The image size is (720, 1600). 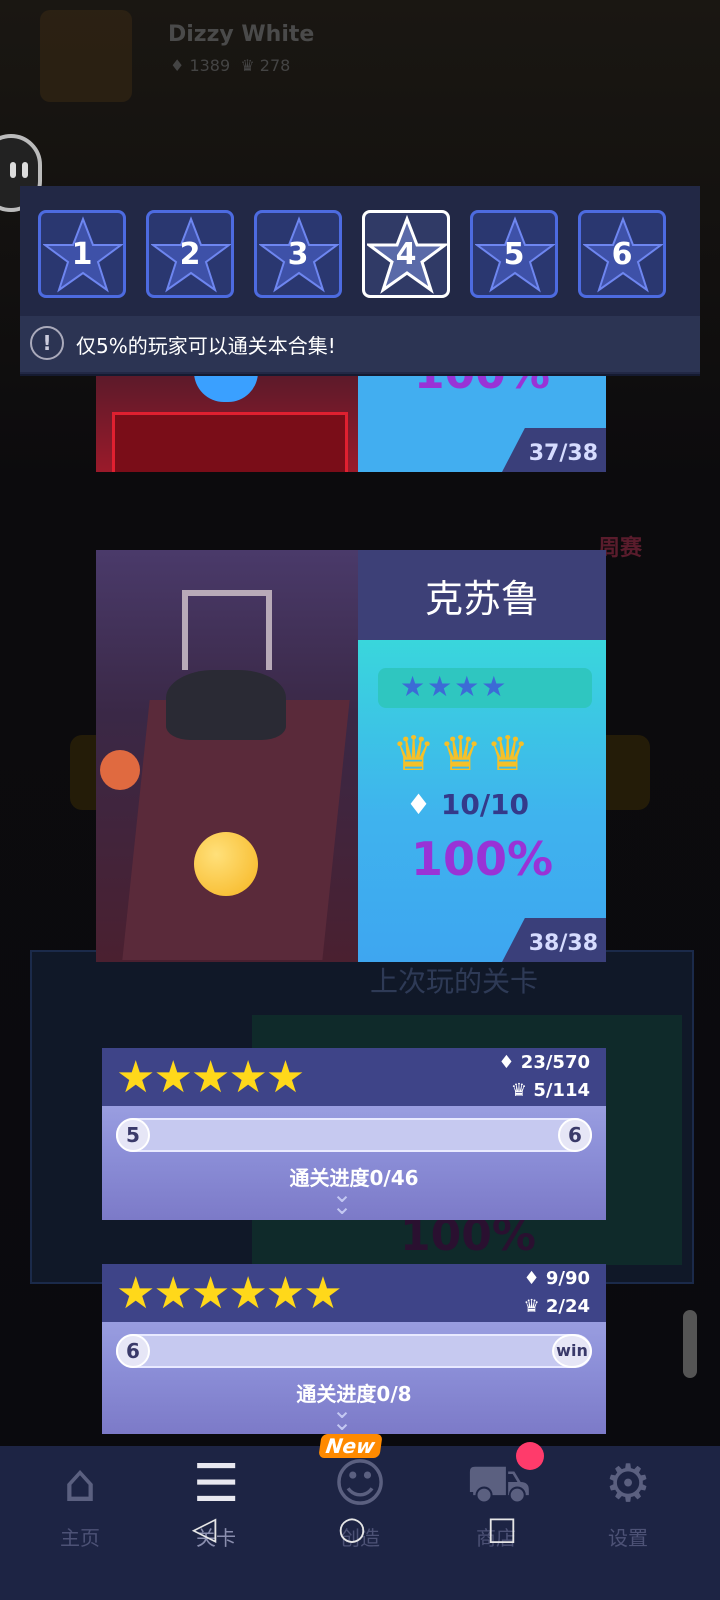 I want to click on diamond-stat: ♦ 9/90, so click(x=556, y=1278).